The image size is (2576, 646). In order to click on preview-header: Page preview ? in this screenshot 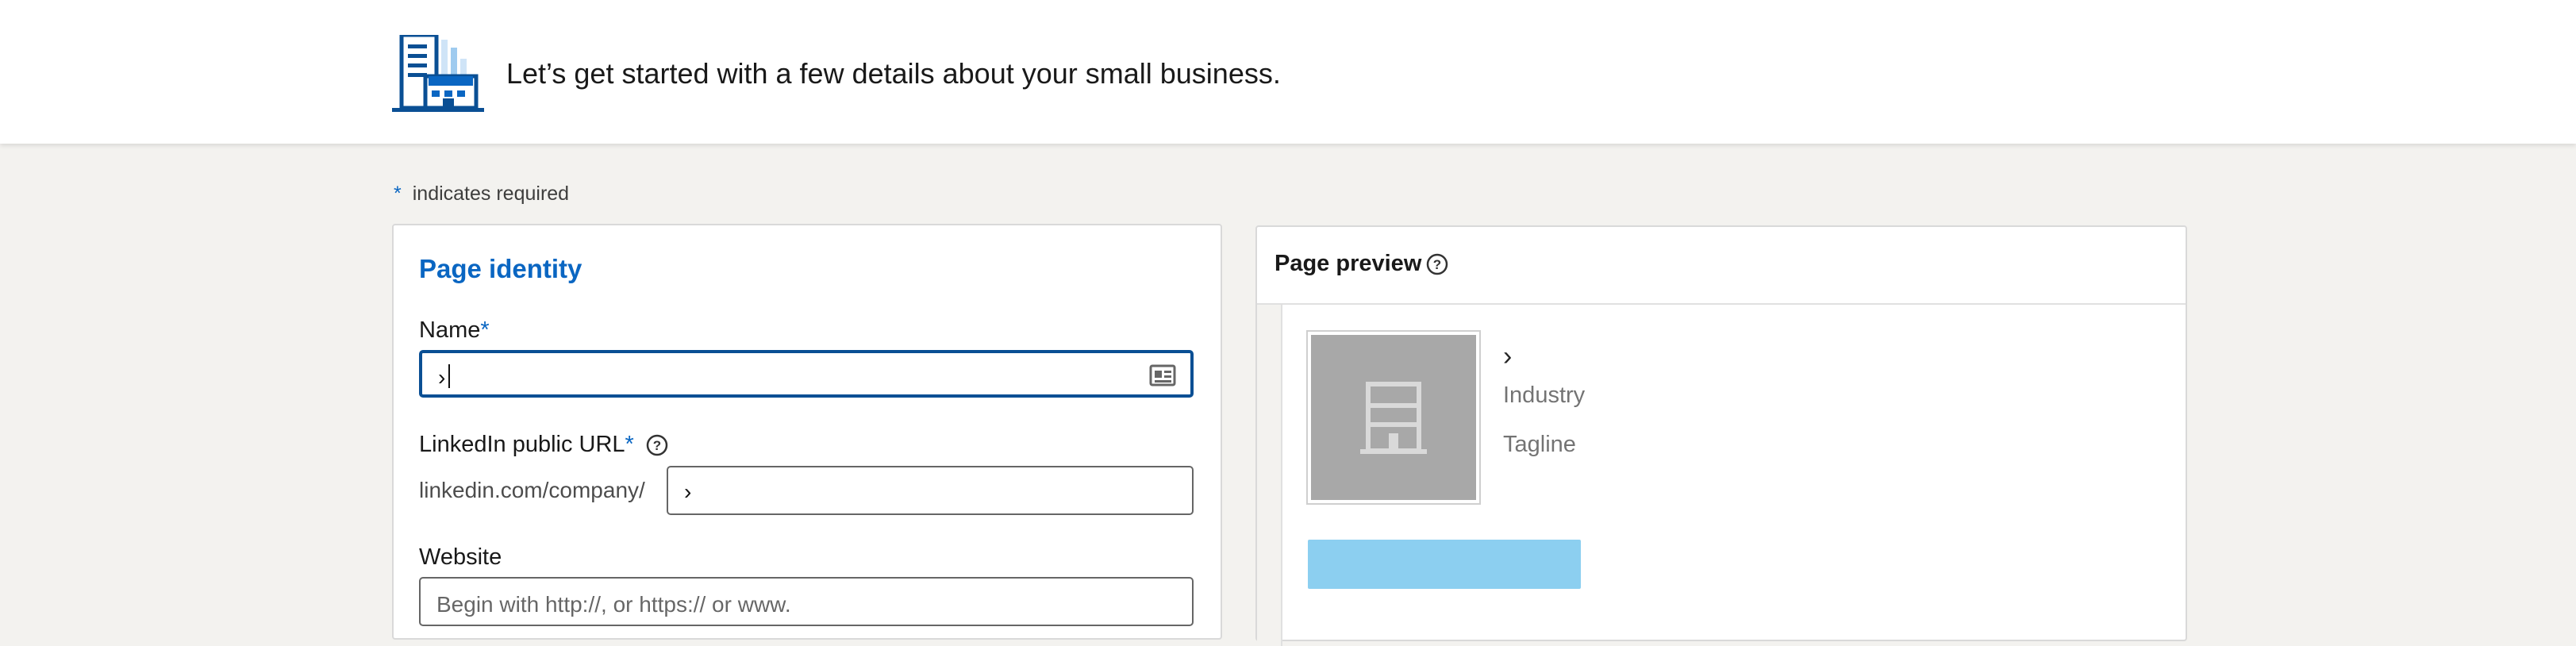, I will do `click(1721, 266)`.